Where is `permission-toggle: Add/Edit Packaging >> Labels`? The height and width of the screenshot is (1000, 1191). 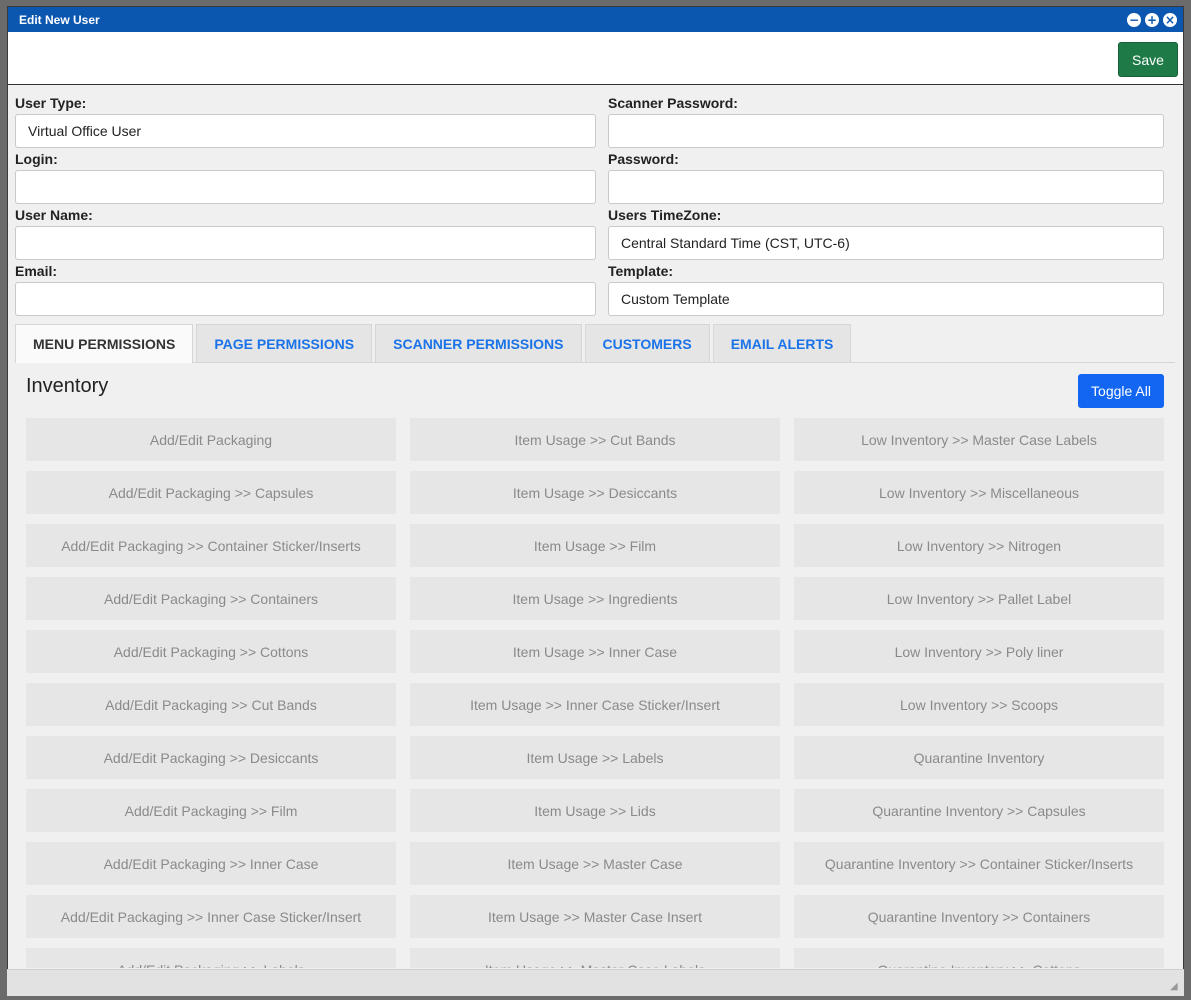 permission-toggle: Add/Edit Packaging >> Labels is located at coordinates (211, 958).